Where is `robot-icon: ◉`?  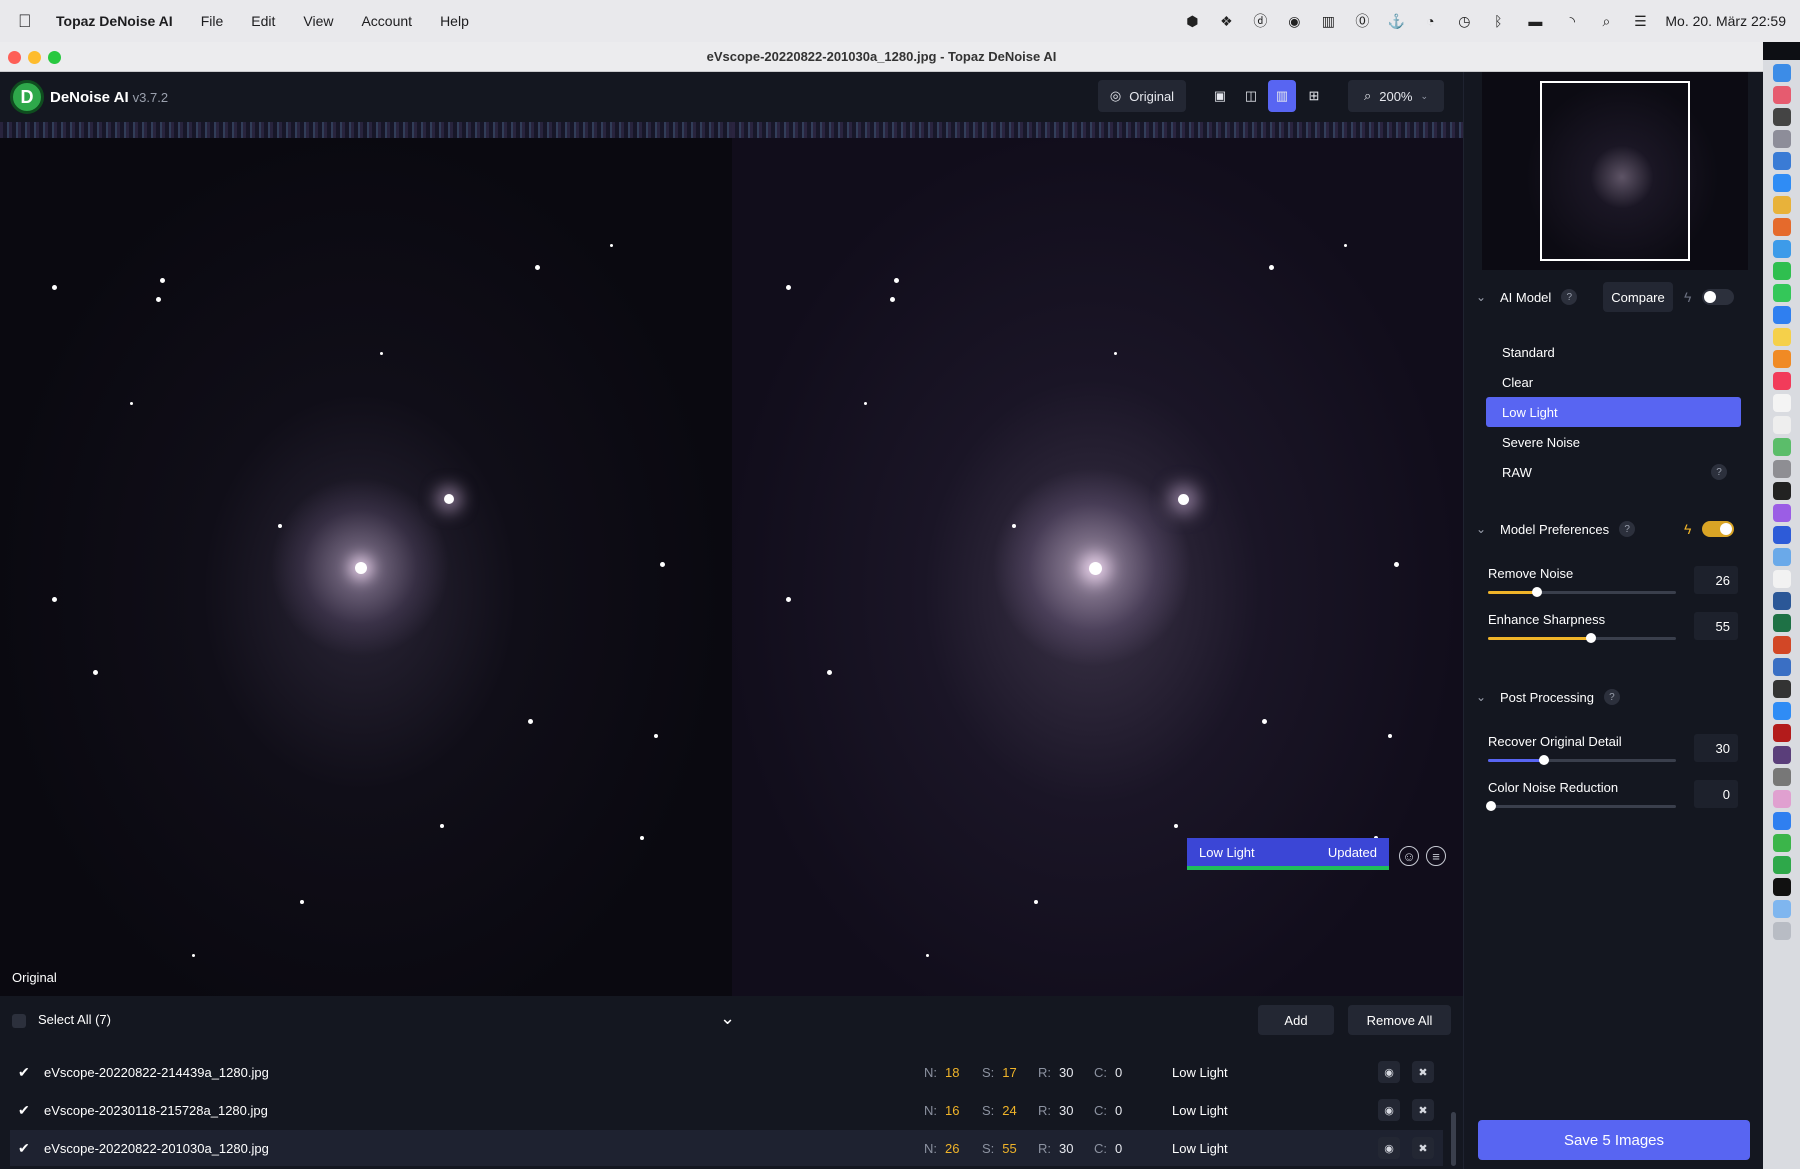 robot-icon: ◉ is located at coordinates (1294, 21).